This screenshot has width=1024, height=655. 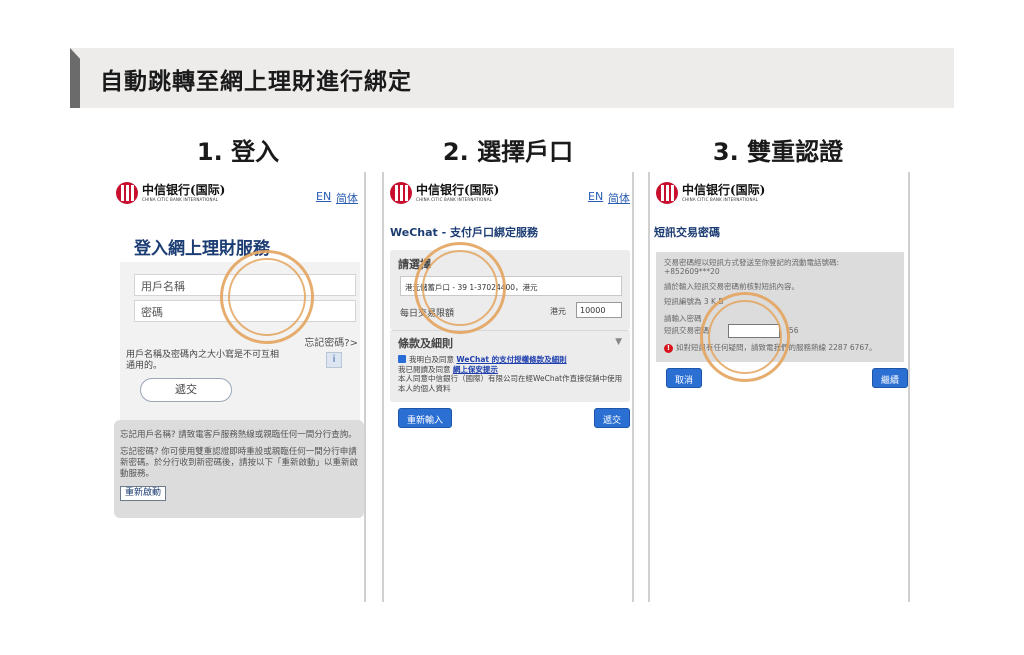 I want to click on step-1-title: 1. 登入, so click(x=238, y=152).